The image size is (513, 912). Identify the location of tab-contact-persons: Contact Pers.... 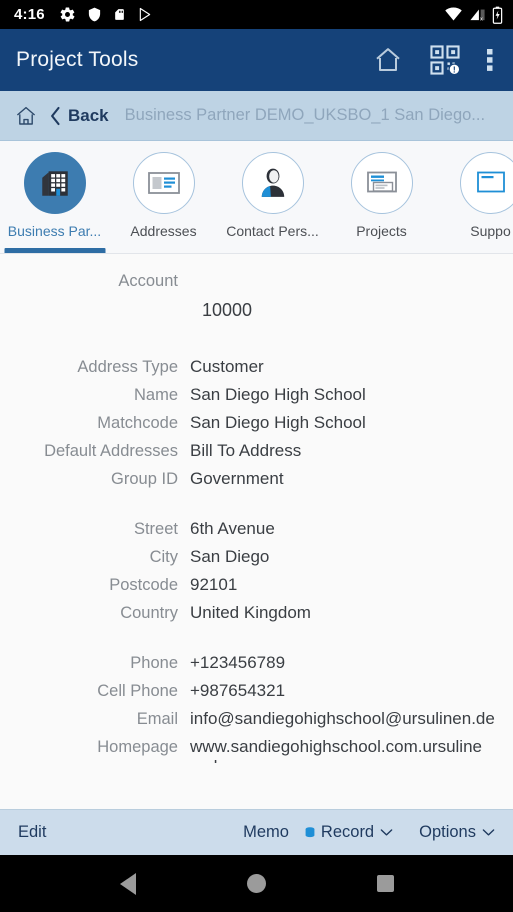
(272, 197).